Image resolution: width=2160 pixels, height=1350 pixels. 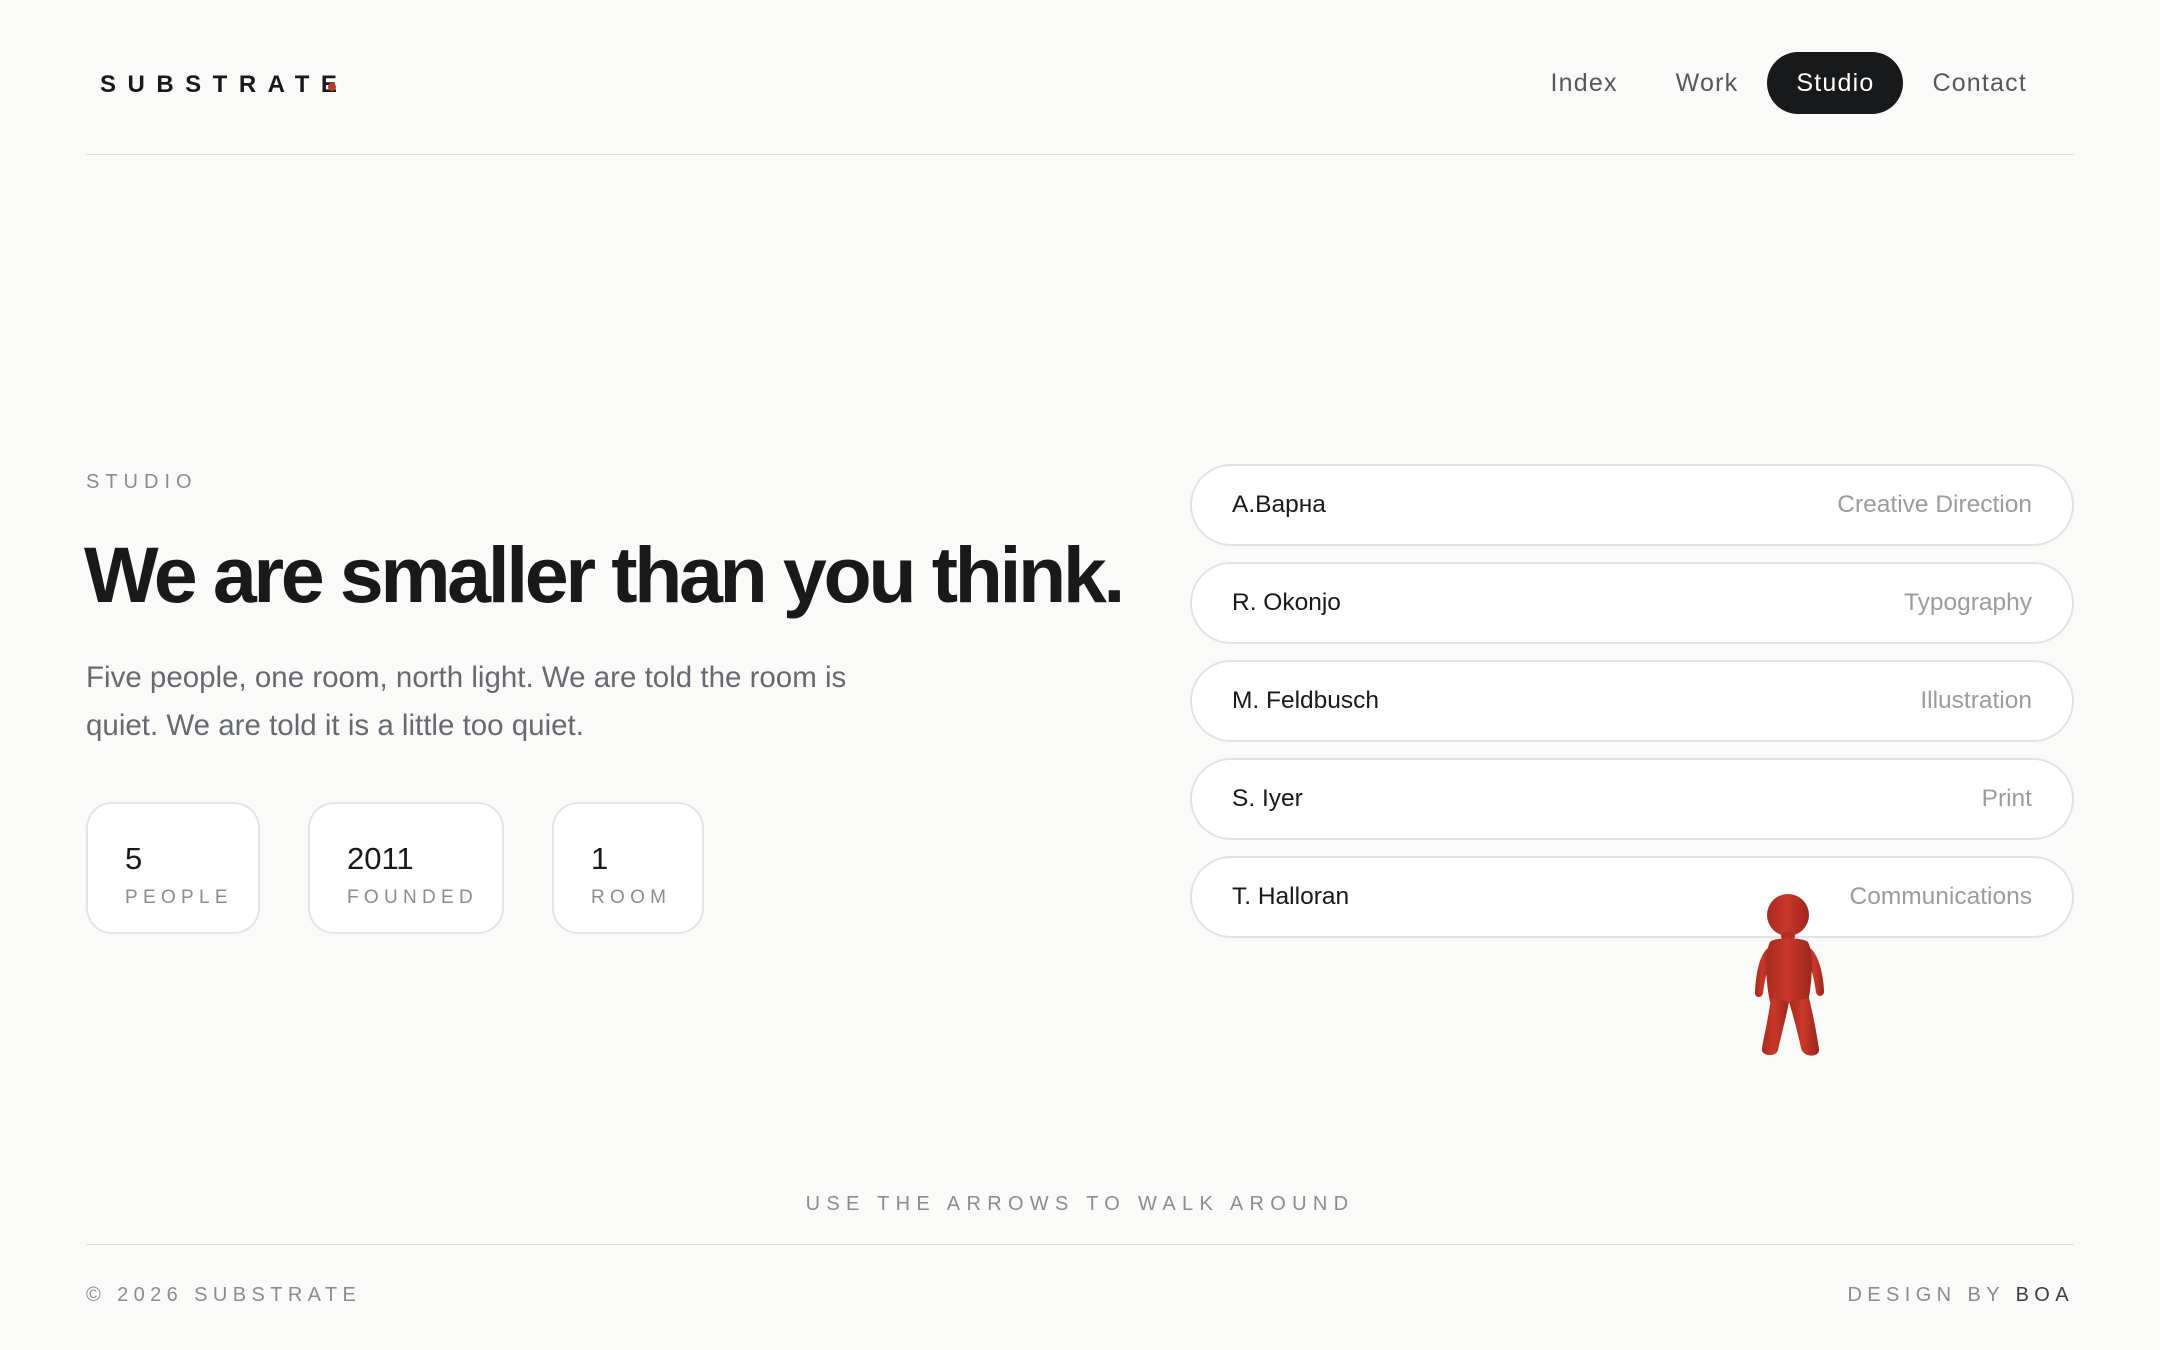 I want to click on nav-item-work: Work, so click(x=1707, y=83).